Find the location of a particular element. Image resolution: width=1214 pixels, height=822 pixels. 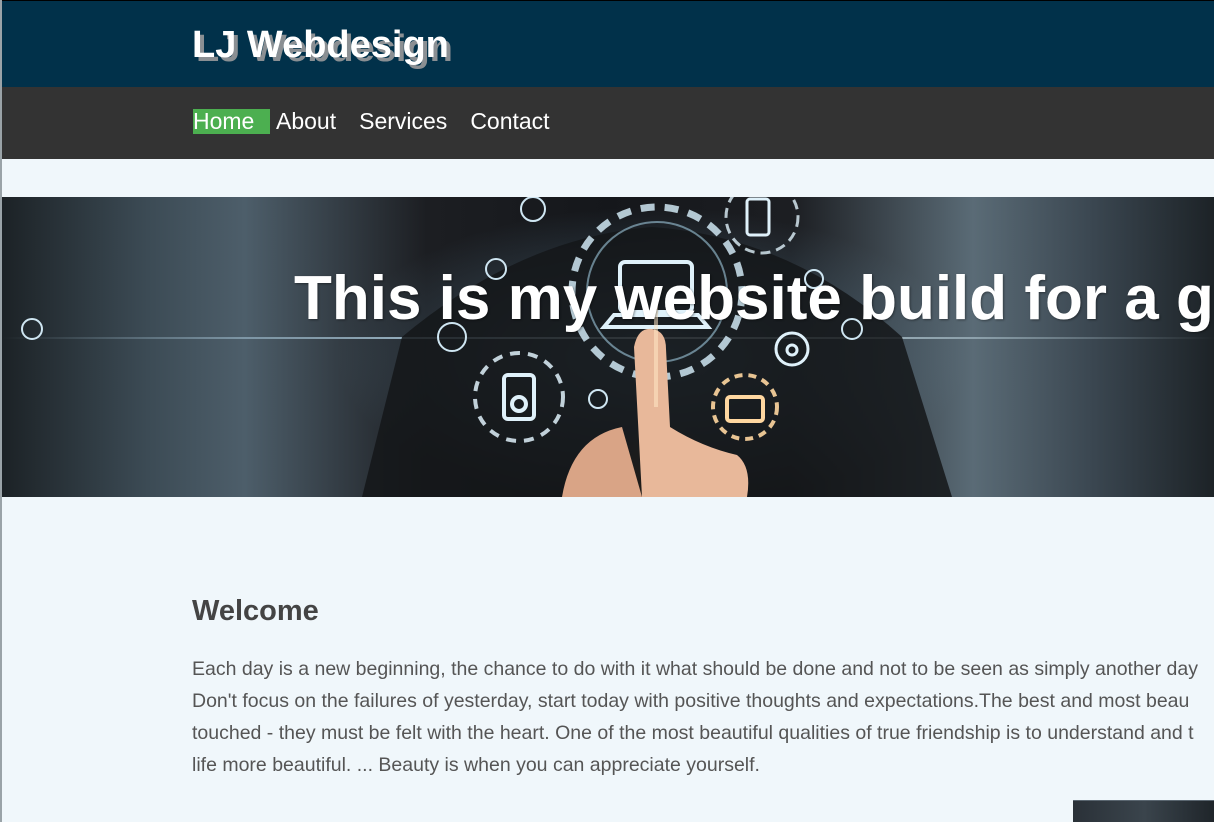

nav-item-home: Home is located at coordinates (231, 121).